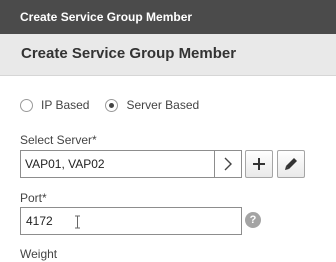  Describe the element at coordinates (58, 140) in the screenshot. I see `select-server-label: Select Server*` at that location.